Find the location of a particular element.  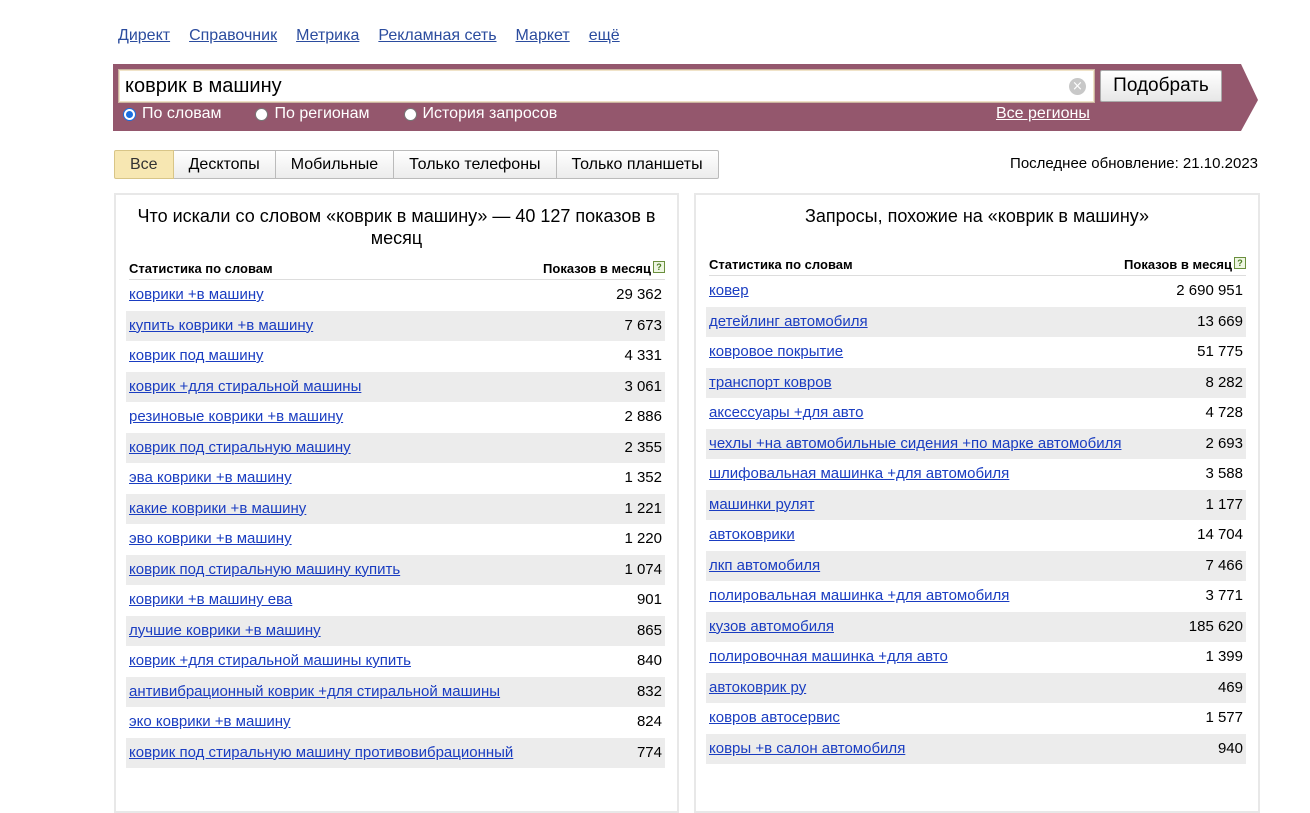

table-row: транспорт ковров 8 282 is located at coordinates (976, 382).